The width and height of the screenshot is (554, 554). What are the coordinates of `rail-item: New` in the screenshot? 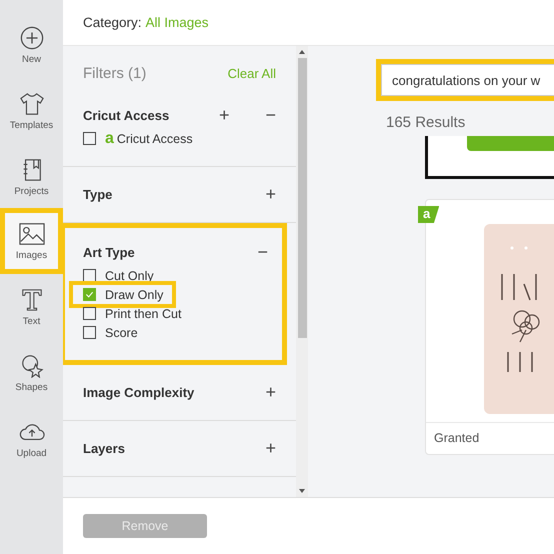 It's located at (31, 45).